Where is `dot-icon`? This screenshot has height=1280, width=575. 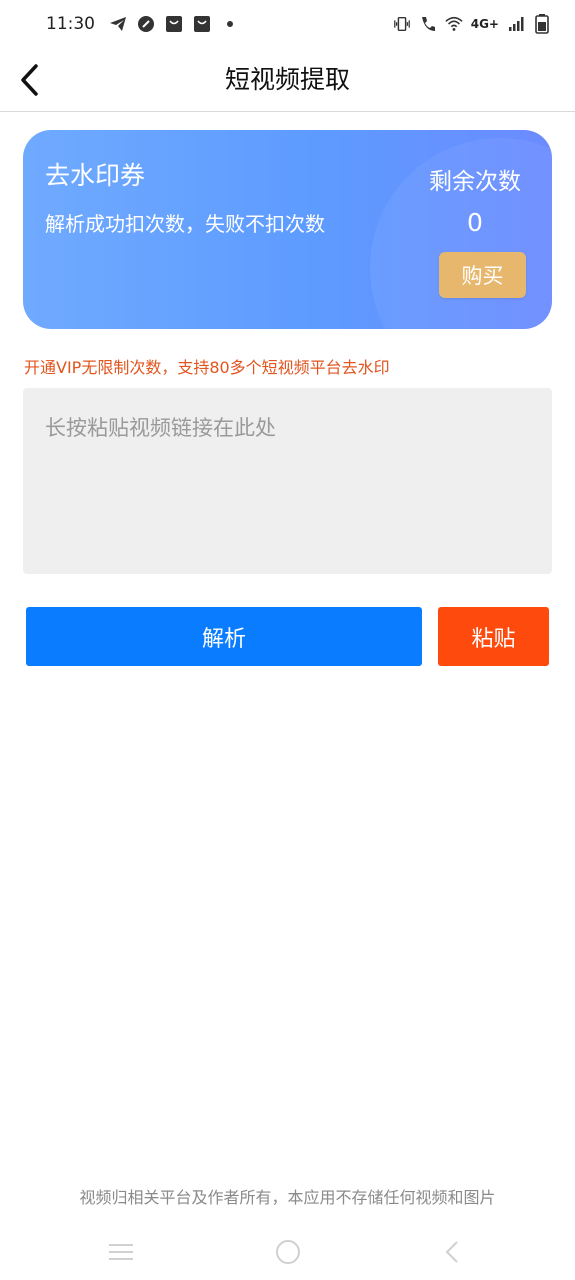 dot-icon is located at coordinates (230, 24).